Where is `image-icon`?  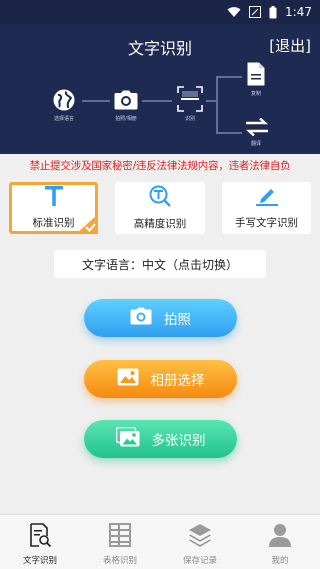 image-icon is located at coordinates (128, 379).